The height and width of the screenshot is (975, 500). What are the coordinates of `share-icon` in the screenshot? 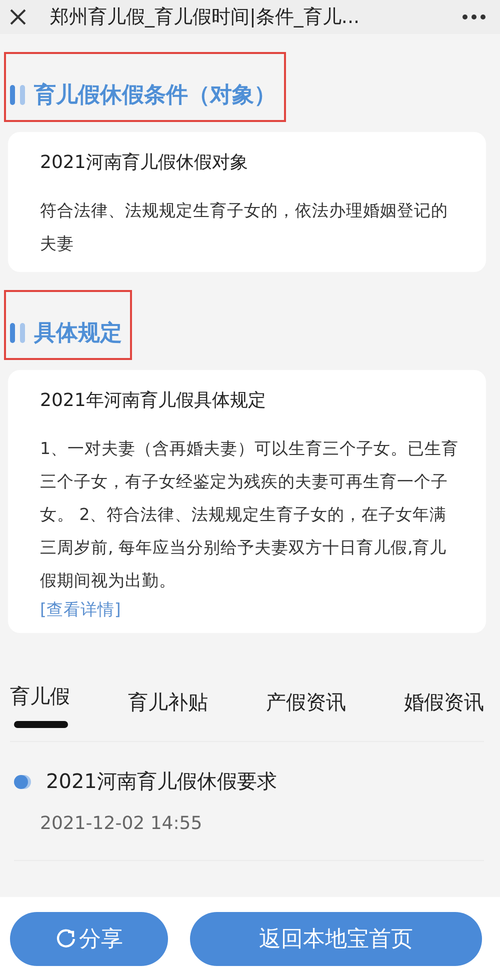 It's located at (66, 939).